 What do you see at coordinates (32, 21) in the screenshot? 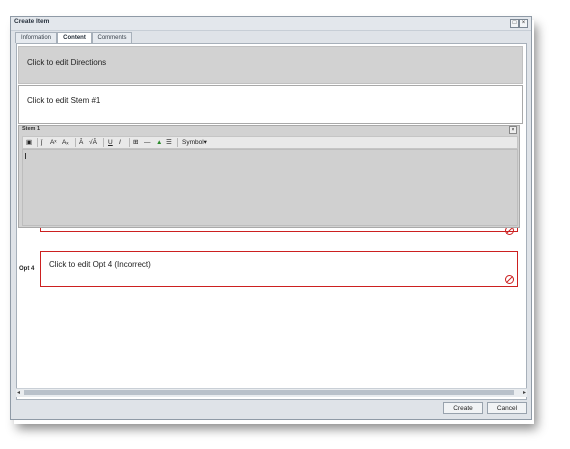
I see `dialog-title: Create Item` at bounding box center [32, 21].